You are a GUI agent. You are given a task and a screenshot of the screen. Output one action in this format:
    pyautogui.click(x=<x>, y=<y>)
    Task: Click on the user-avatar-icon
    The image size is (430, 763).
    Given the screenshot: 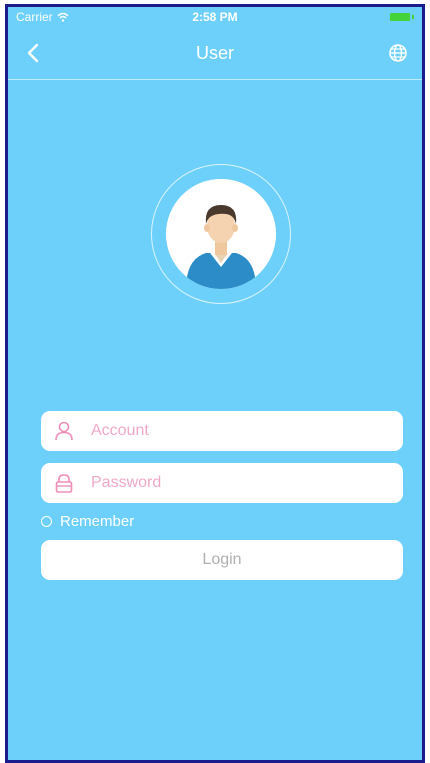 What is the action you would take?
    pyautogui.click(x=221, y=234)
    